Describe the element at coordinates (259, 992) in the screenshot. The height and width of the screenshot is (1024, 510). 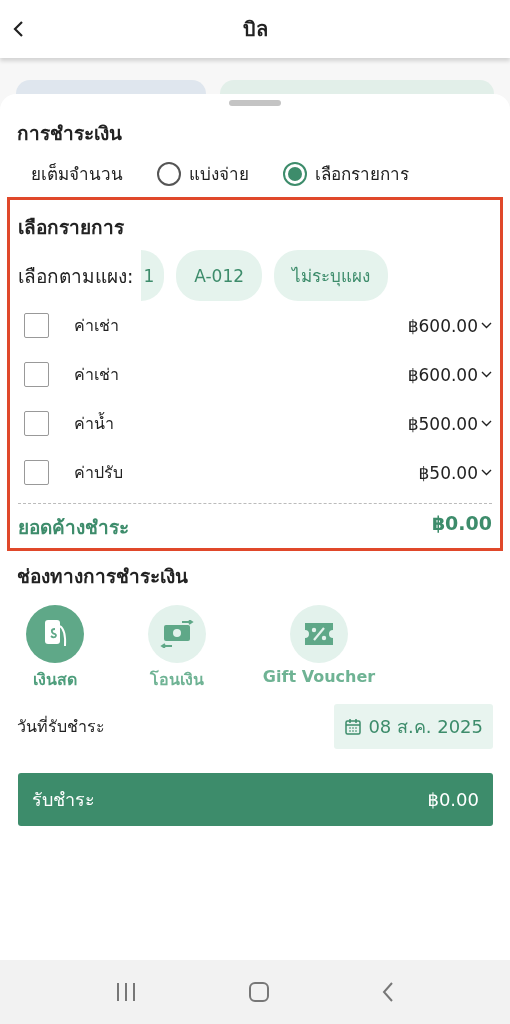
I see `home-icon` at that location.